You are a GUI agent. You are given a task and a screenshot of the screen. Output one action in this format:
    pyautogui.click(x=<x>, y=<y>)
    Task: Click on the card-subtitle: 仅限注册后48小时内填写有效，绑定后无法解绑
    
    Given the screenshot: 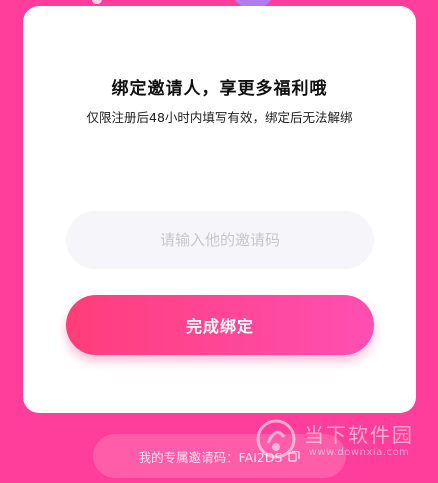 What is the action you would take?
    pyautogui.click(x=219, y=117)
    